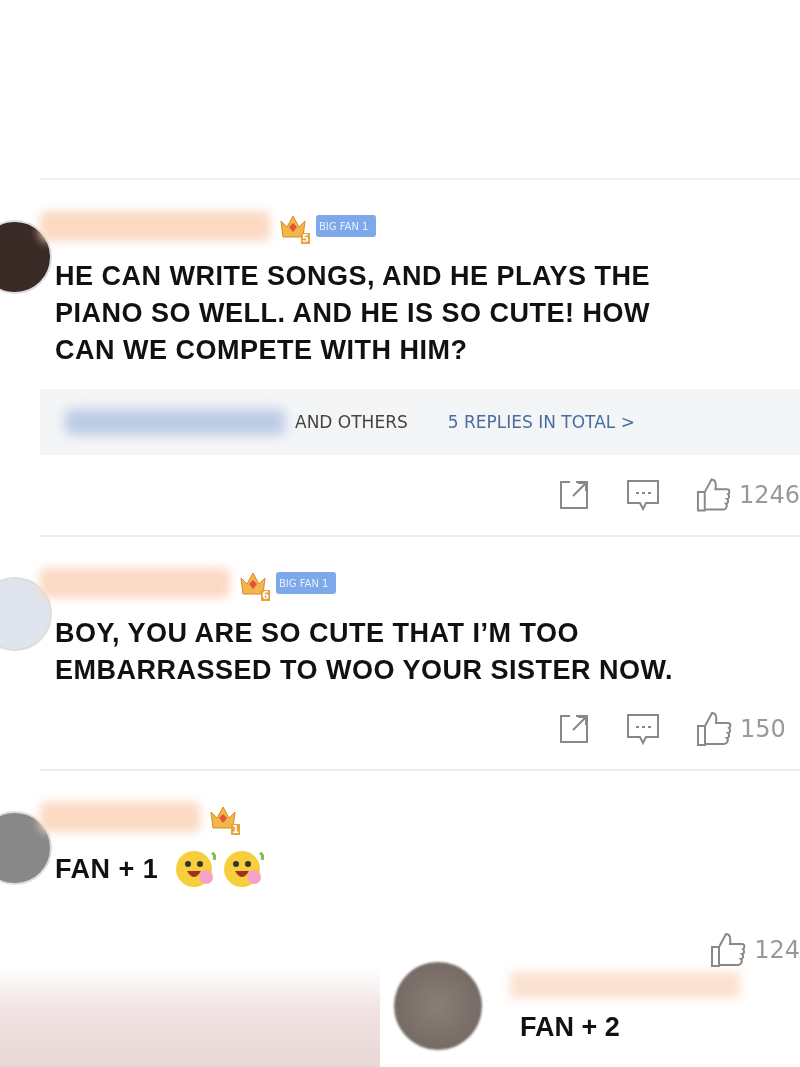 This screenshot has width=800, height=1067. What do you see at coordinates (570, 1027) in the screenshot?
I see `comment-text: FAN + 2` at bounding box center [570, 1027].